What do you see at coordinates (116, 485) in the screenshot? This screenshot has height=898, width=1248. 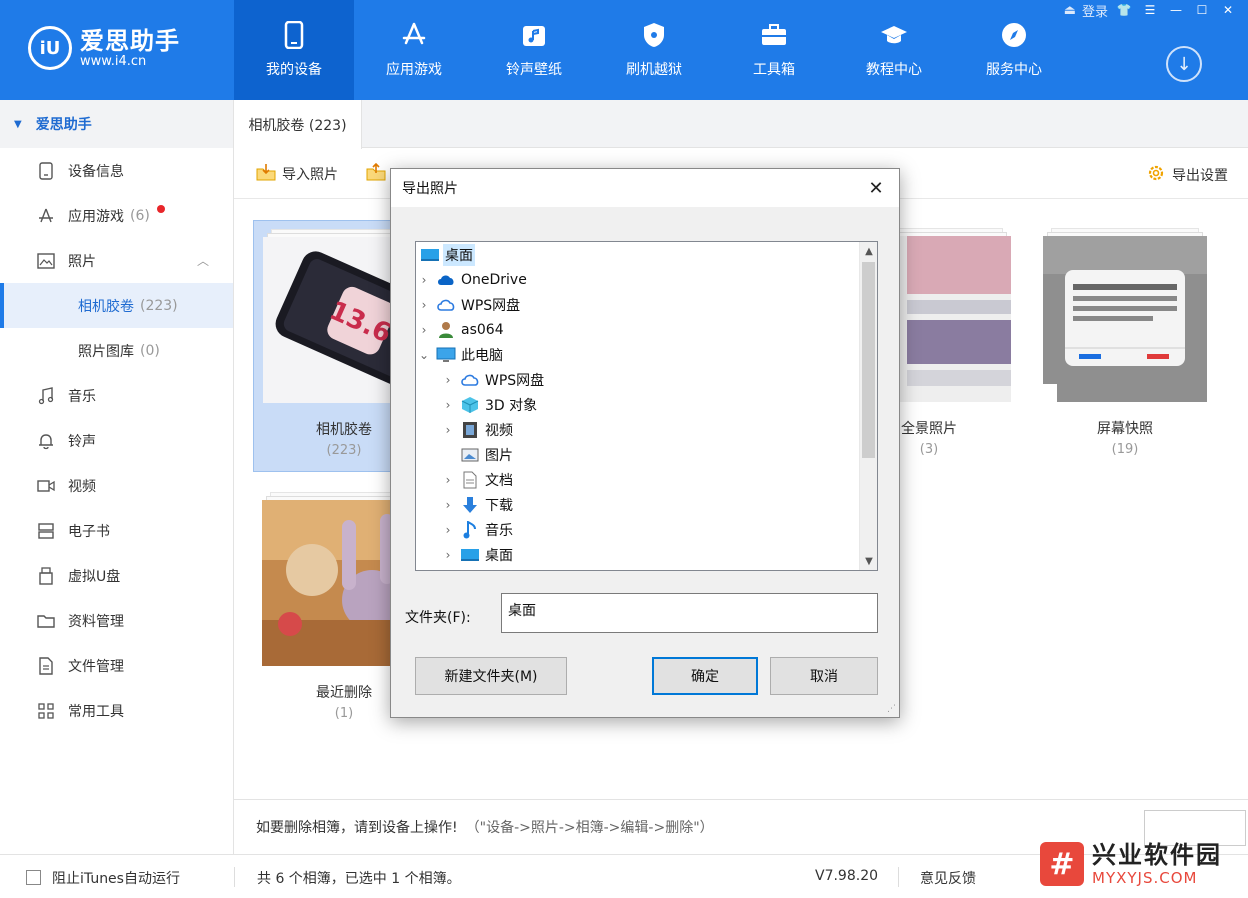 I see `sidebar-item-videos: 视频` at bounding box center [116, 485].